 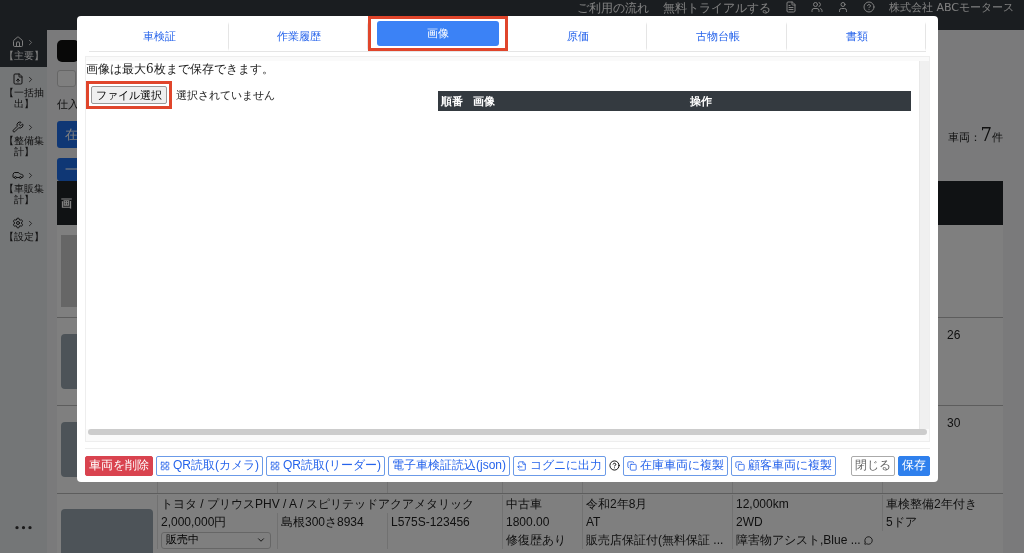 What do you see at coordinates (954, 335) in the screenshot?
I see `table-cell: 26` at bounding box center [954, 335].